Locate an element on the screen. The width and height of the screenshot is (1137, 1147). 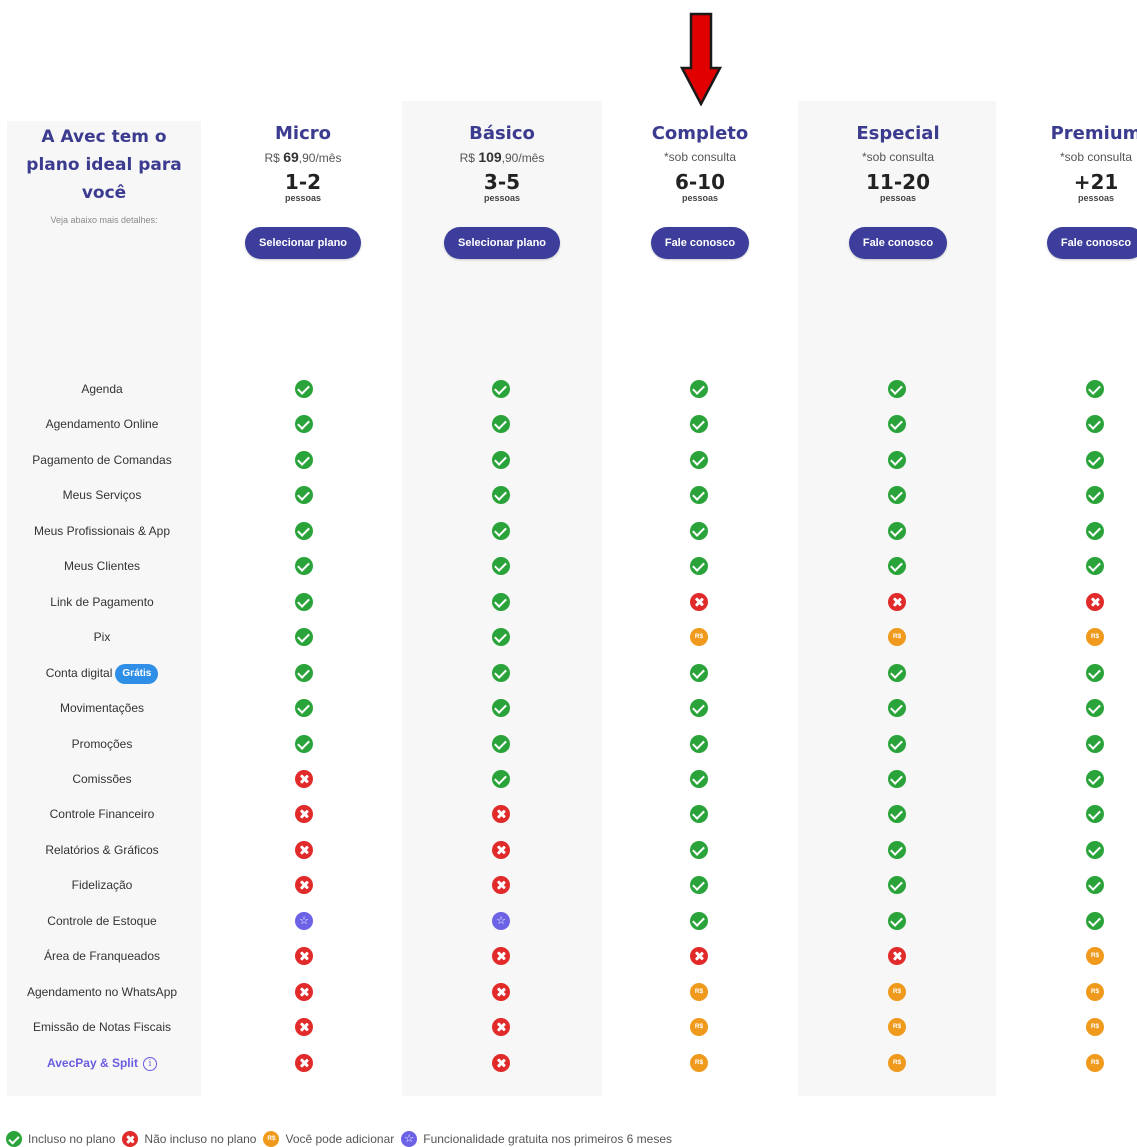
feature-name: Emissão de Notas Fiscais is located at coordinates (102, 1027).